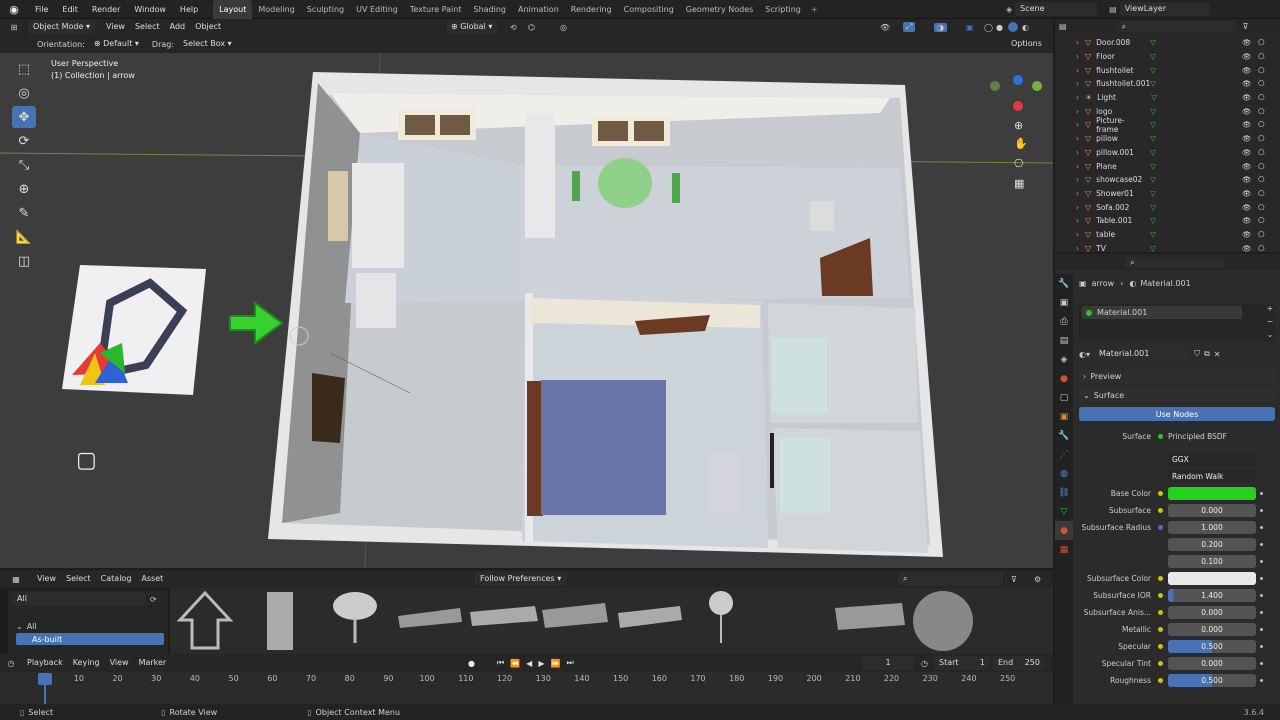  What do you see at coordinates (1177, 376) in the screenshot?
I see `preview-panel-header: › Preview` at bounding box center [1177, 376].